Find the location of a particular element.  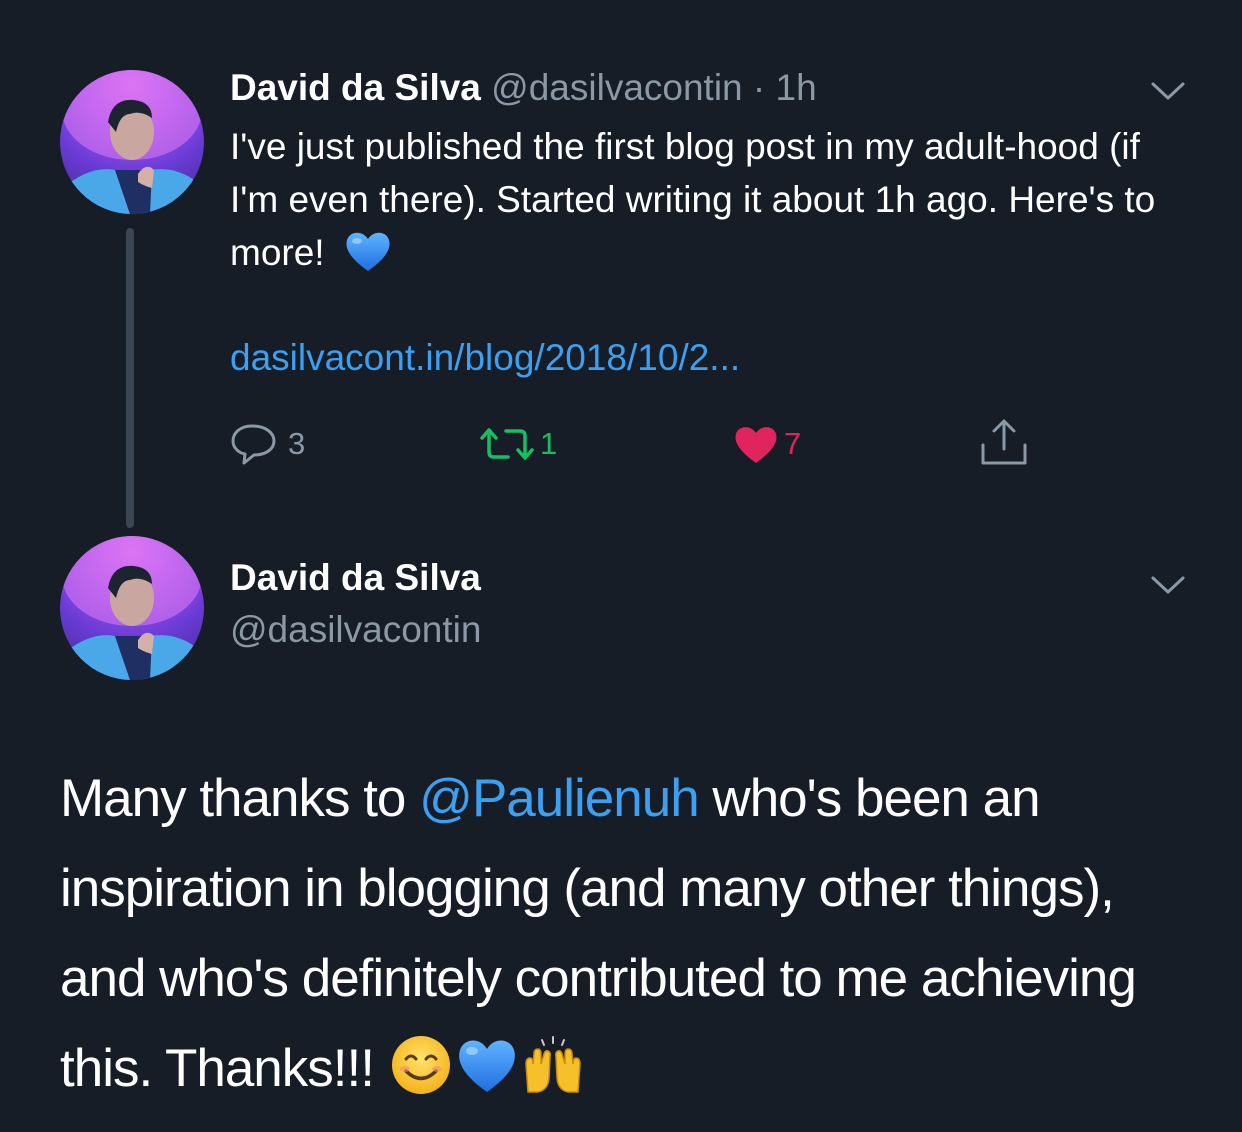

tweet-header: David da Silva @dasilvacontin · 1h is located at coordinates (523, 88).